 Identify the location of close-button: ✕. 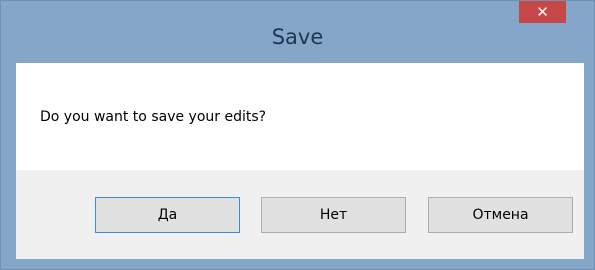
(542, 12).